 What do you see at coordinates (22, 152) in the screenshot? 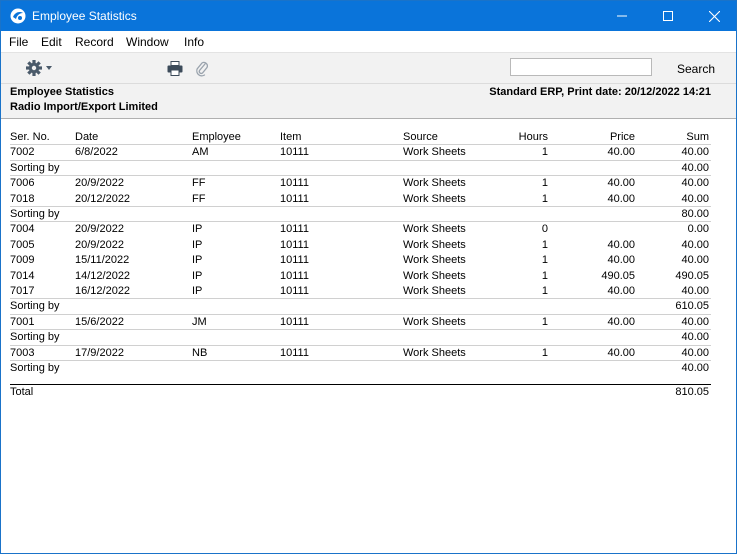
I see `cell-ser-no: 7002` at bounding box center [22, 152].